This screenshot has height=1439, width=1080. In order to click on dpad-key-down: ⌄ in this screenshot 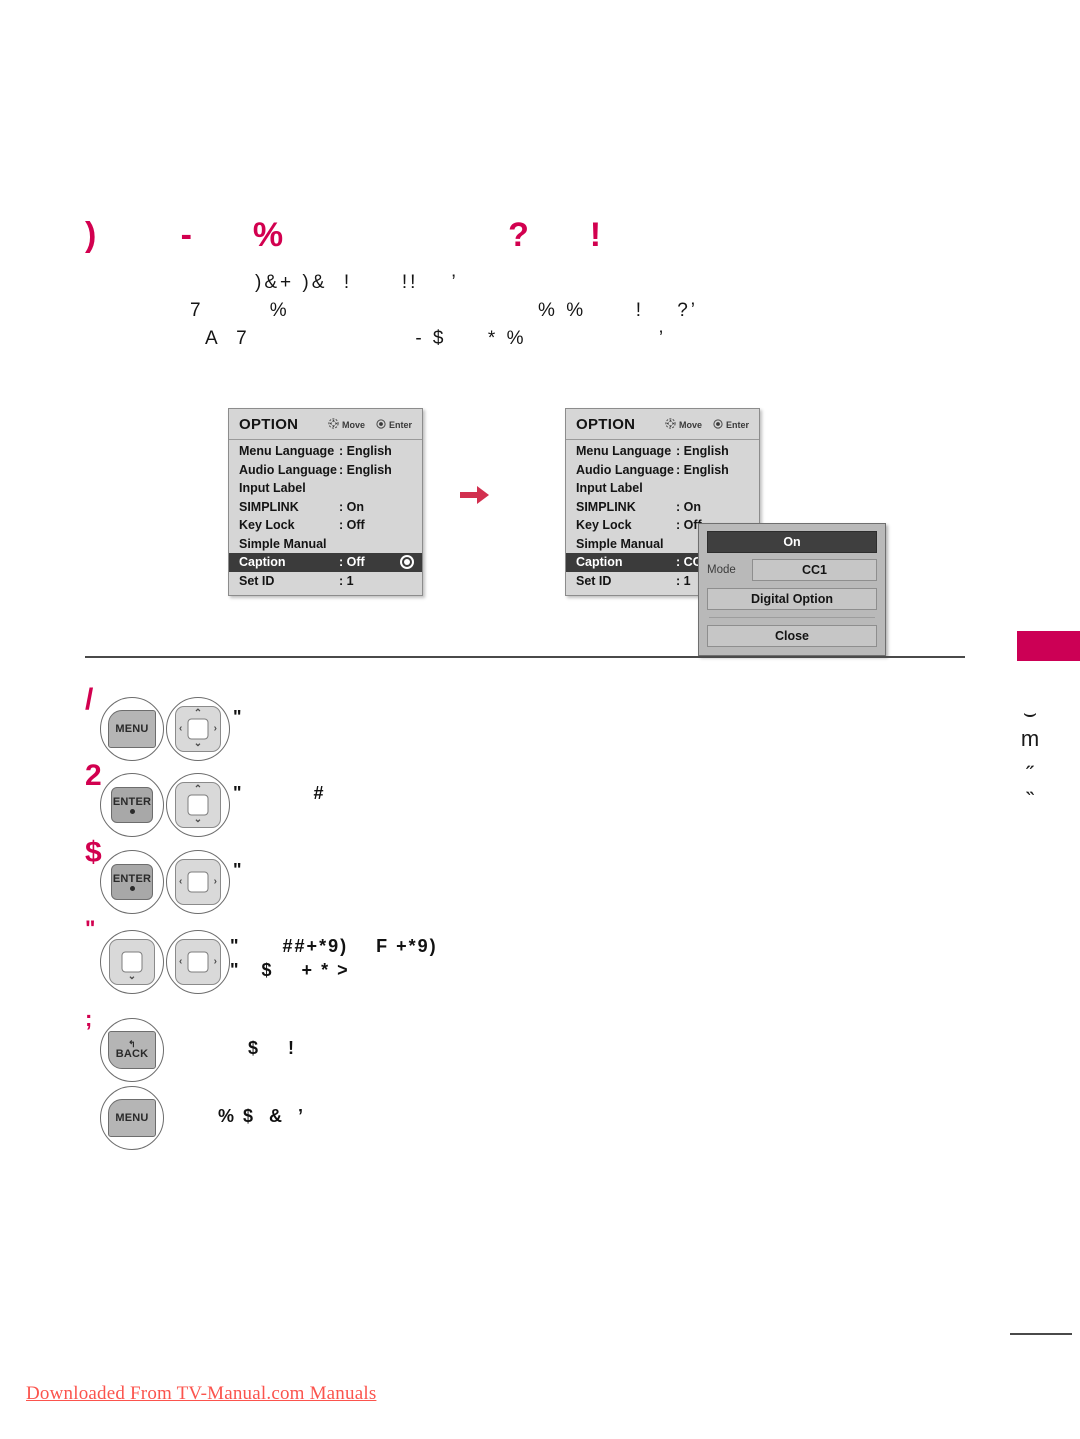, I will do `click(132, 962)`.